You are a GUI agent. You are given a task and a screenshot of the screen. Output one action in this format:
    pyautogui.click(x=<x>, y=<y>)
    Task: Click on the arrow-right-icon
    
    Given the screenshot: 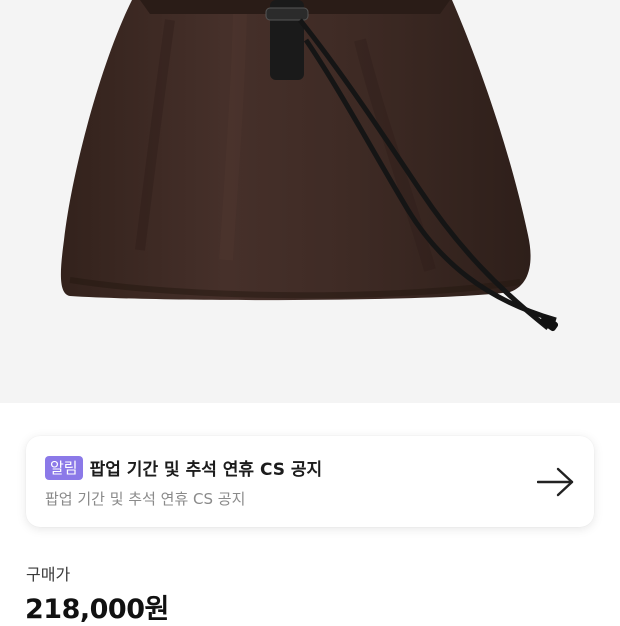 What is the action you would take?
    pyautogui.click(x=556, y=482)
    